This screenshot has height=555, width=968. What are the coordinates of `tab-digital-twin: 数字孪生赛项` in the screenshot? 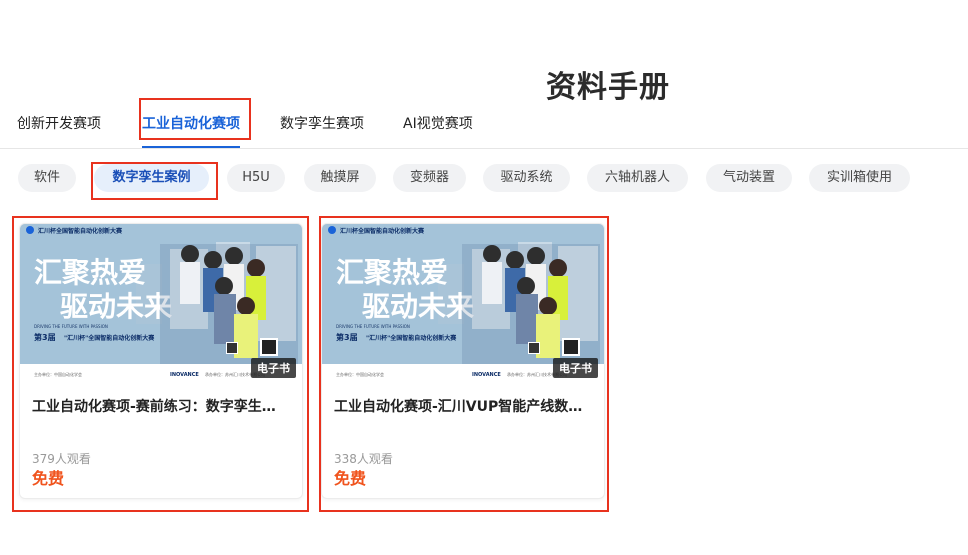 It's located at (322, 128).